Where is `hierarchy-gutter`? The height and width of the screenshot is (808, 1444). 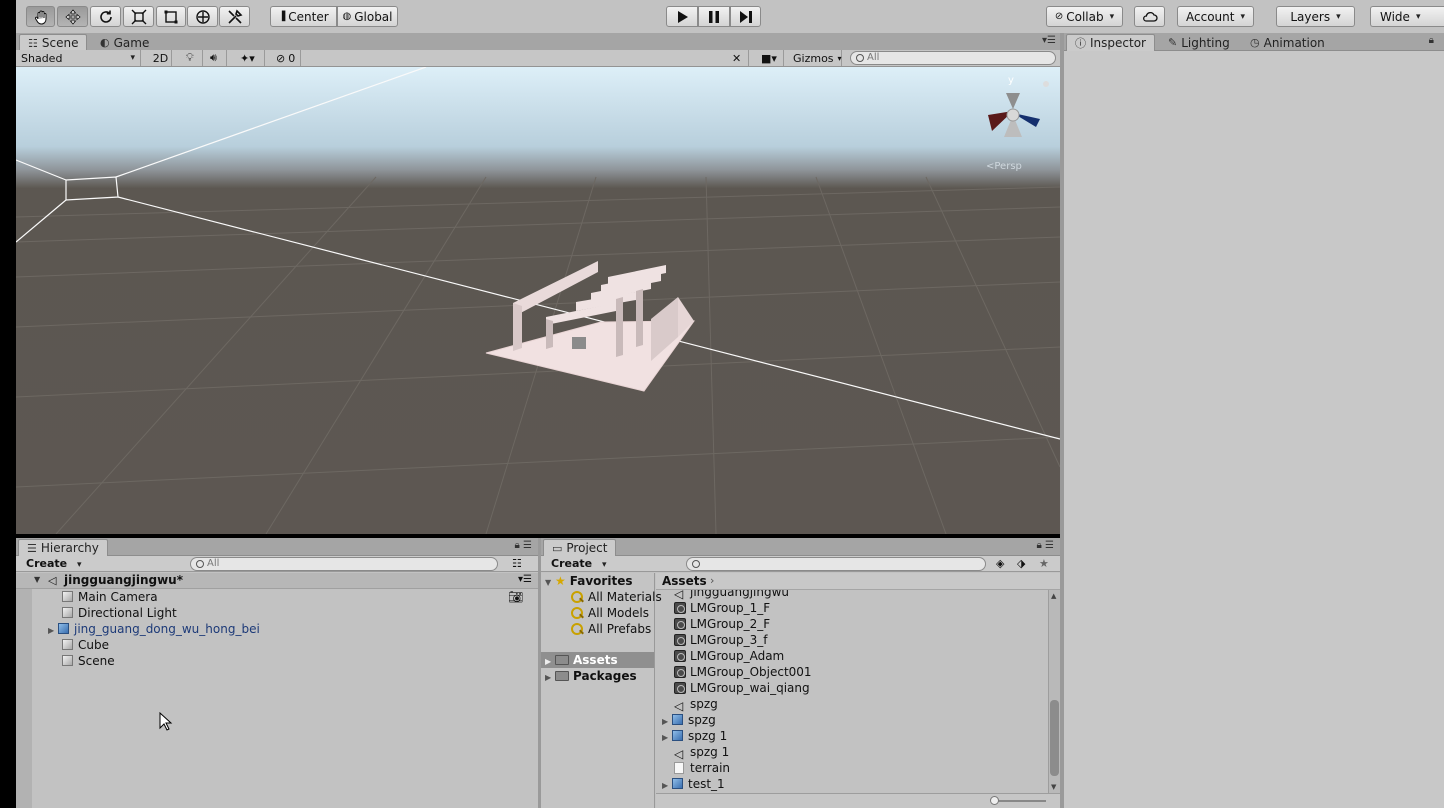
hierarchy-gutter is located at coordinates (24, 698).